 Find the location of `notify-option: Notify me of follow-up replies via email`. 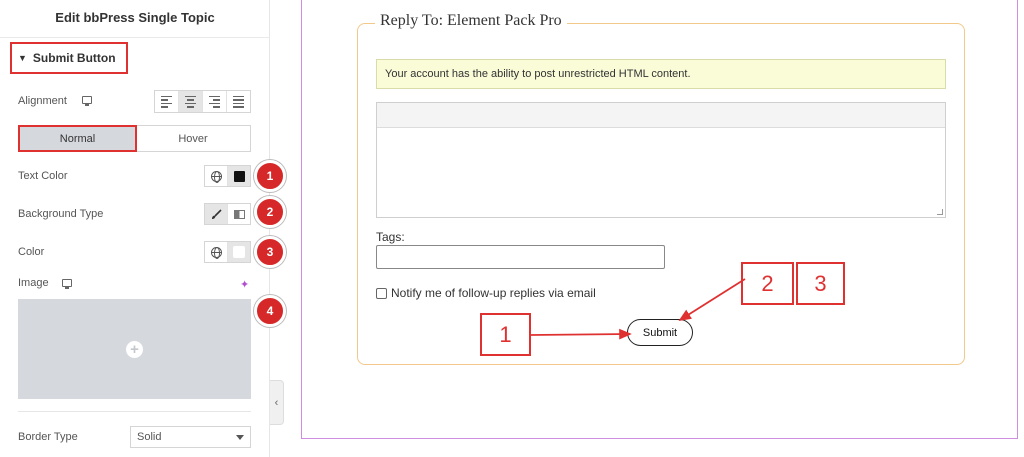

notify-option: Notify me of follow-up replies via email is located at coordinates (486, 293).